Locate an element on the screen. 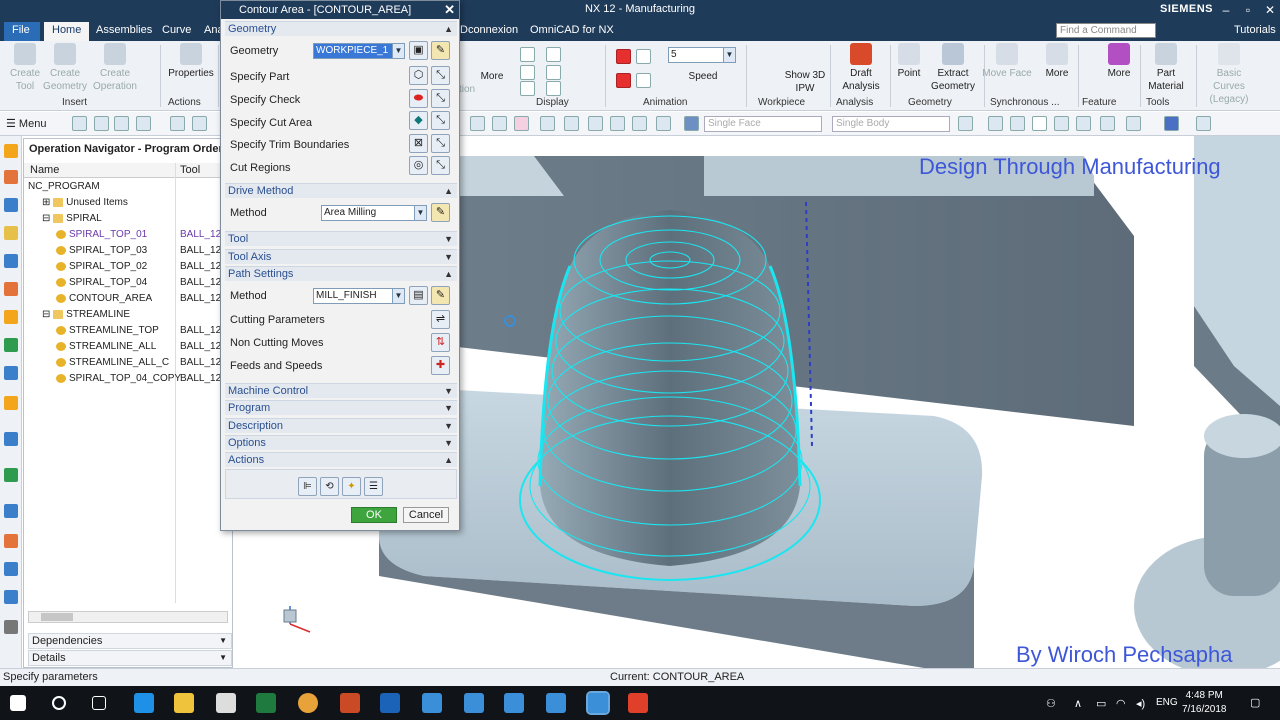 This screenshot has width=1280, height=720. details-panel: Details ▼ is located at coordinates (130, 658).